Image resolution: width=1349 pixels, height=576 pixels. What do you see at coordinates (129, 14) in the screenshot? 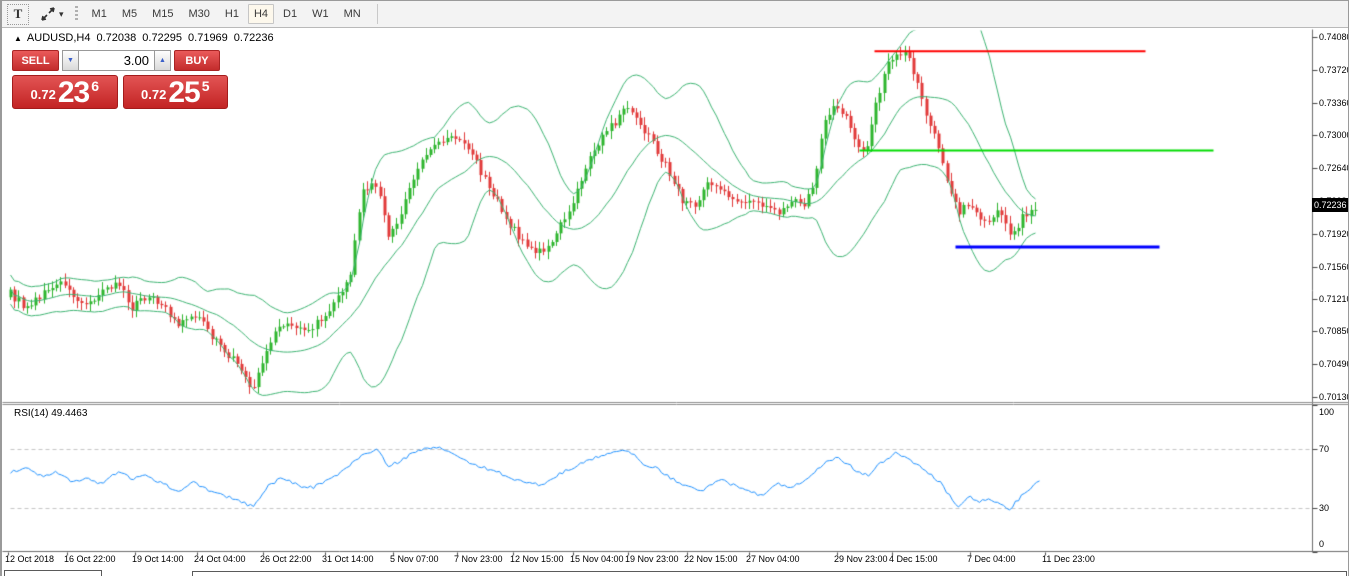
I see `timeframe-button-m5: M5` at bounding box center [129, 14].